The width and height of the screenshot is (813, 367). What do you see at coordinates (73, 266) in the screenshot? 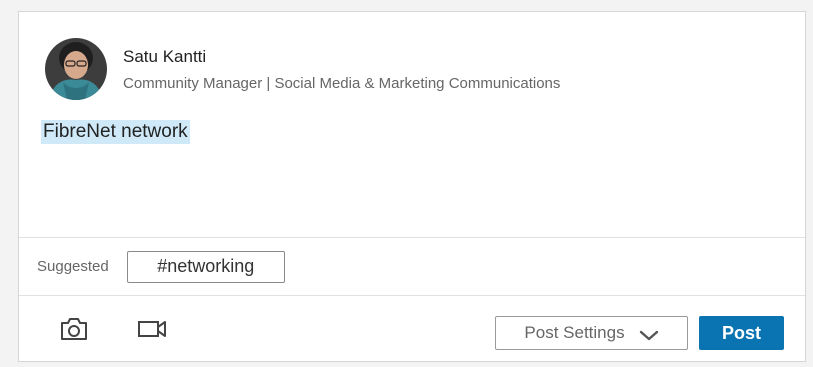
I see `suggested-label: Suggested` at bounding box center [73, 266].